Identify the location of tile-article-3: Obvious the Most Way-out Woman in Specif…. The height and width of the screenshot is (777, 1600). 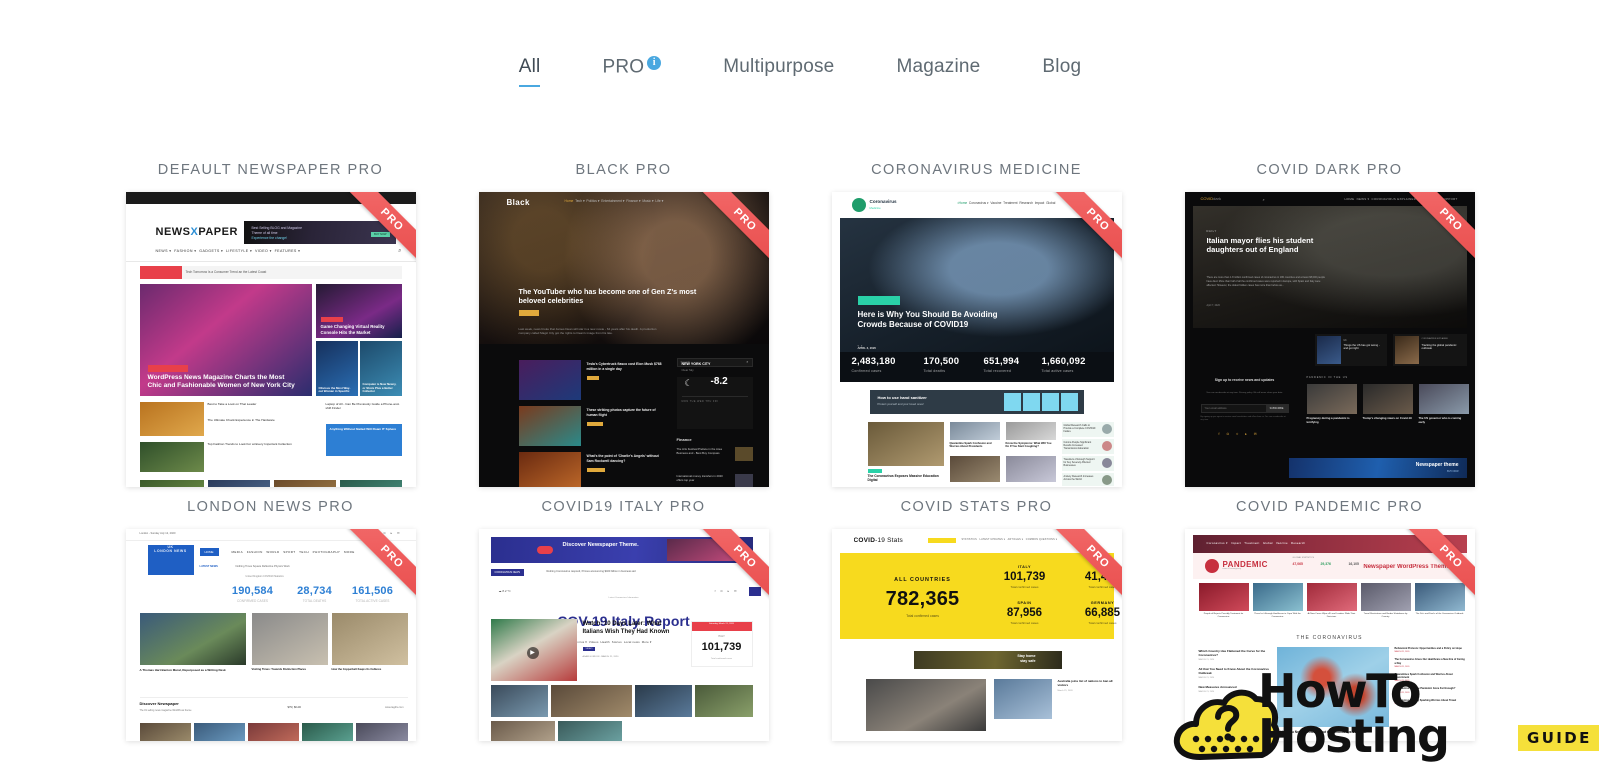
(336, 368).